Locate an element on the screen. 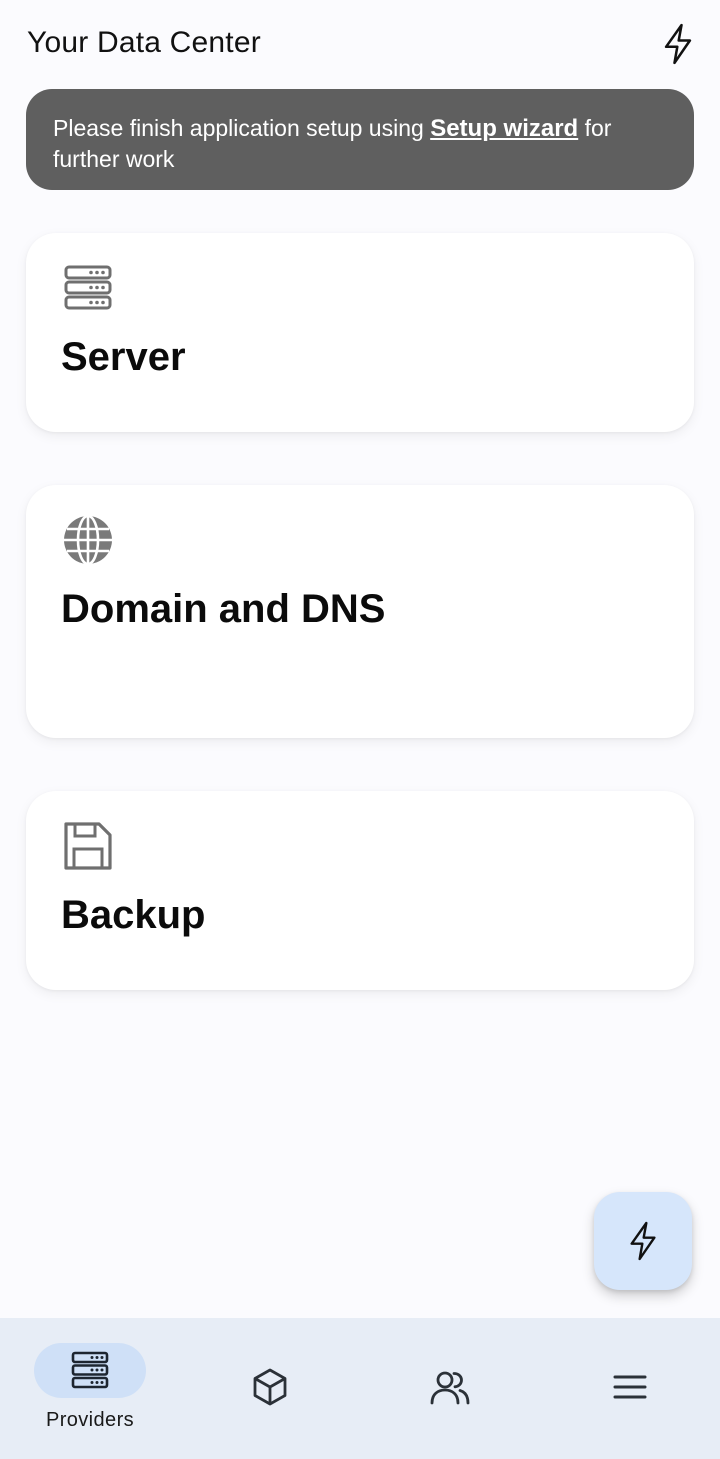  quick-actions-button is located at coordinates (678, 44).